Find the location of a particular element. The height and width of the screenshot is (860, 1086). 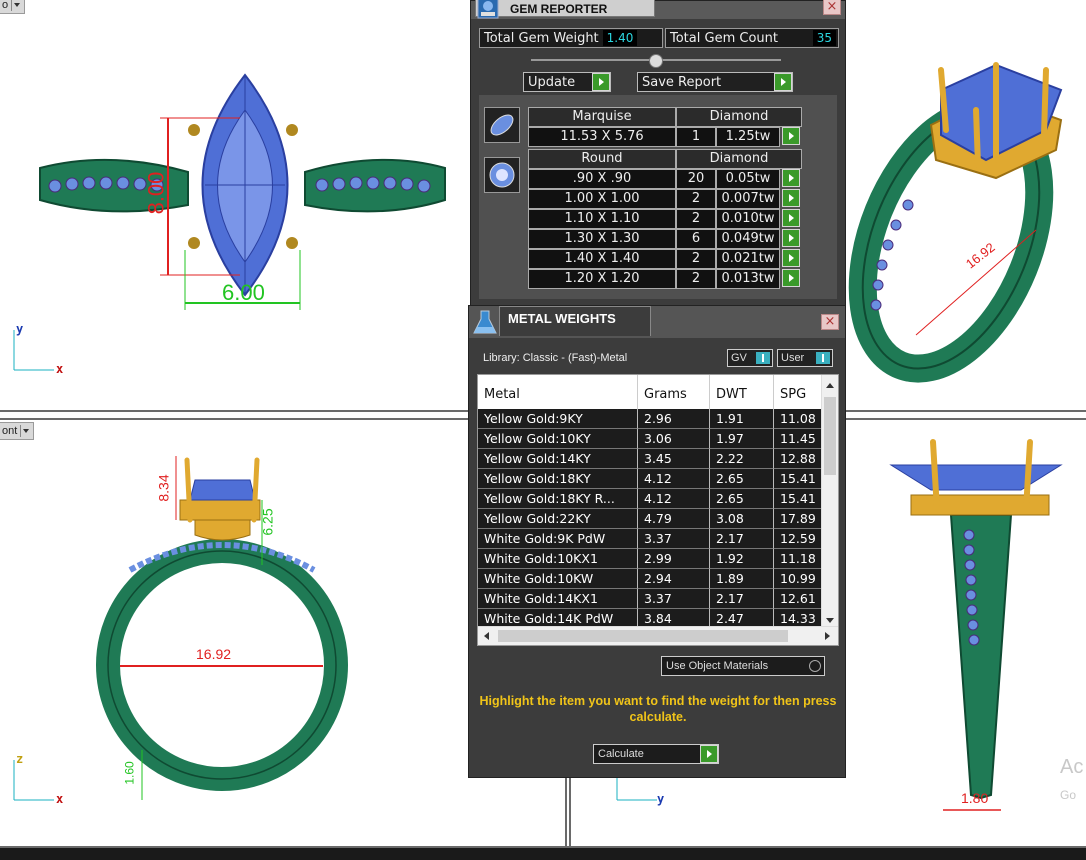

library-label: Library: Classic - (Fast)-Metal is located at coordinates (555, 358).